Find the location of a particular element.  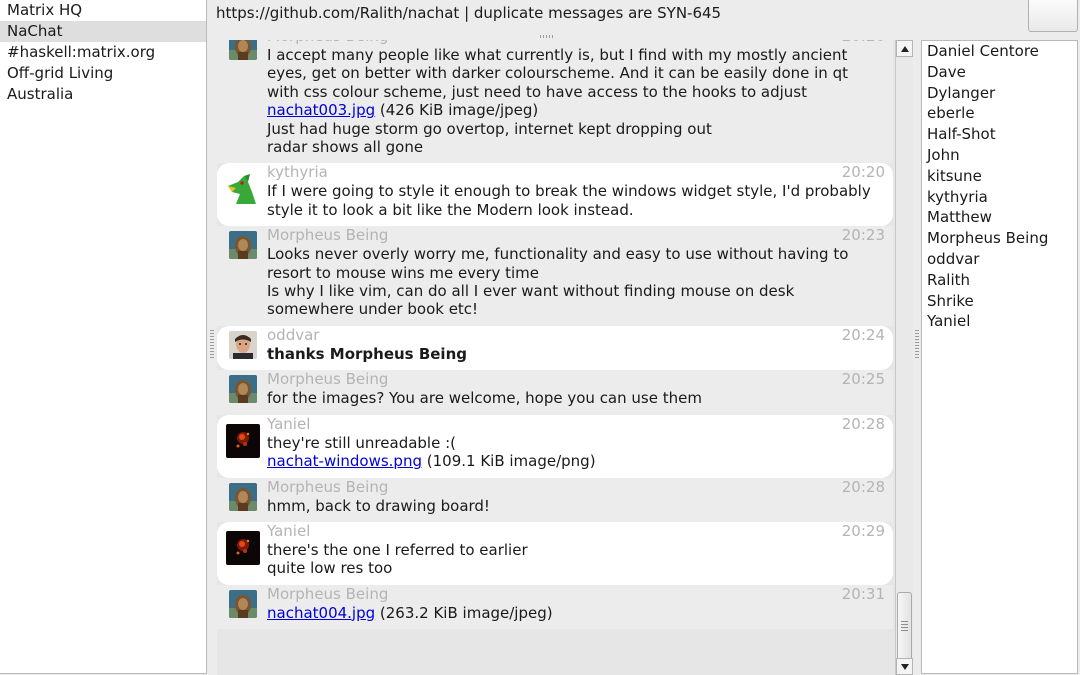

attachment-link: nachat003.jpg is located at coordinates (321, 110).